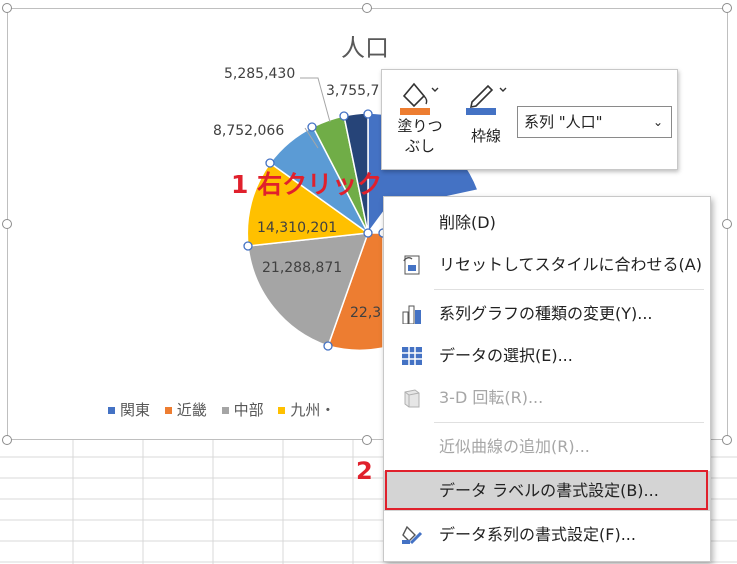 This screenshot has width=737, height=564. Describe the element at coordinates (259, 74) in the screenshot. I see `label-5285430: 5,285,430` at that location.